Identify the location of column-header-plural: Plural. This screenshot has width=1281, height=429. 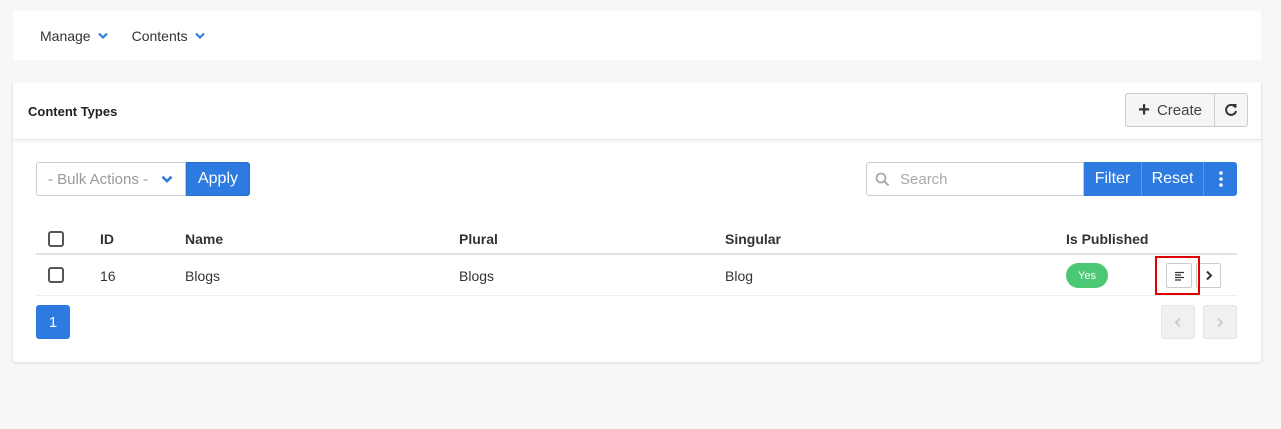
(478, 239).